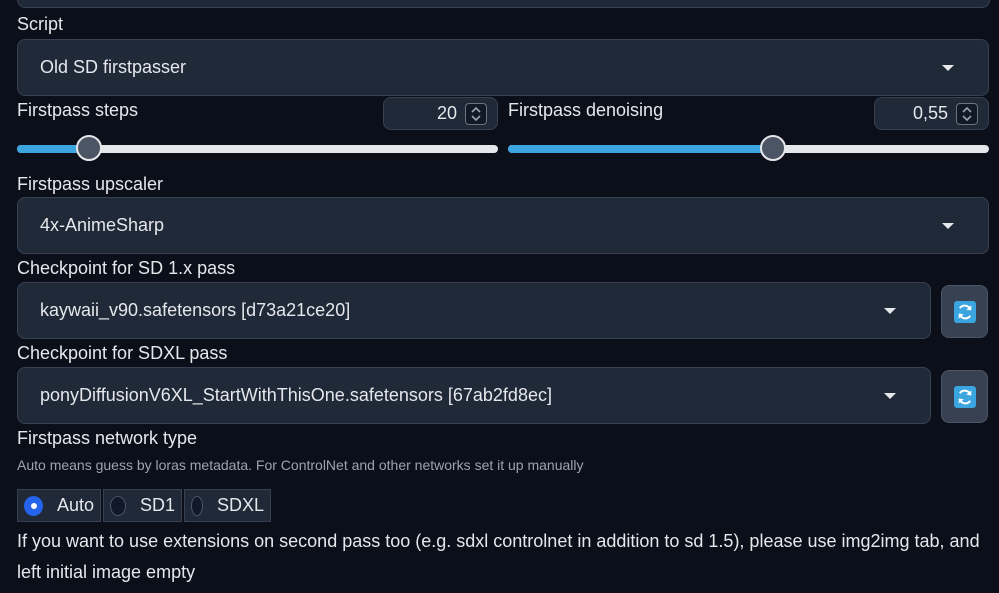 This screenshot has width=999, height=593. I want to click on firstpass-denoising-label: Firstpass denoising, so click(586, 110).